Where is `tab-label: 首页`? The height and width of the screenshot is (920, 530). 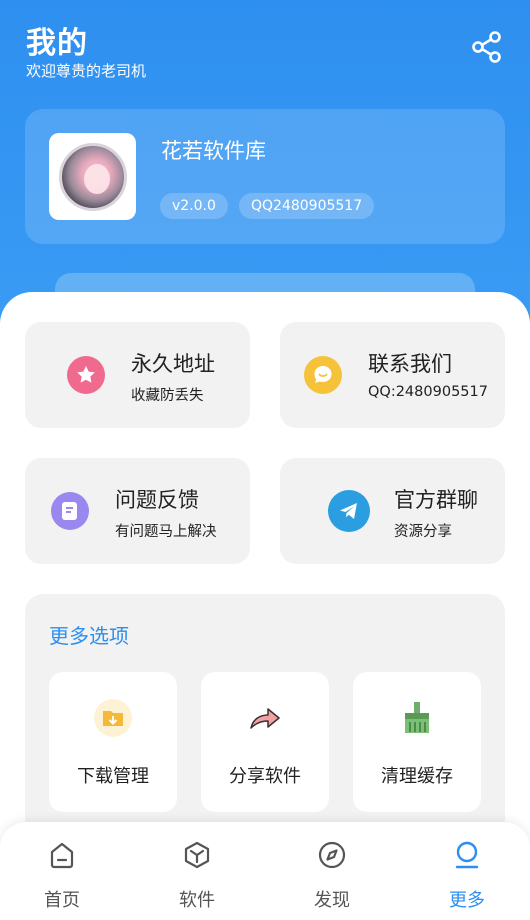
tab-label: 首页 is located at coordinates (62, 900).